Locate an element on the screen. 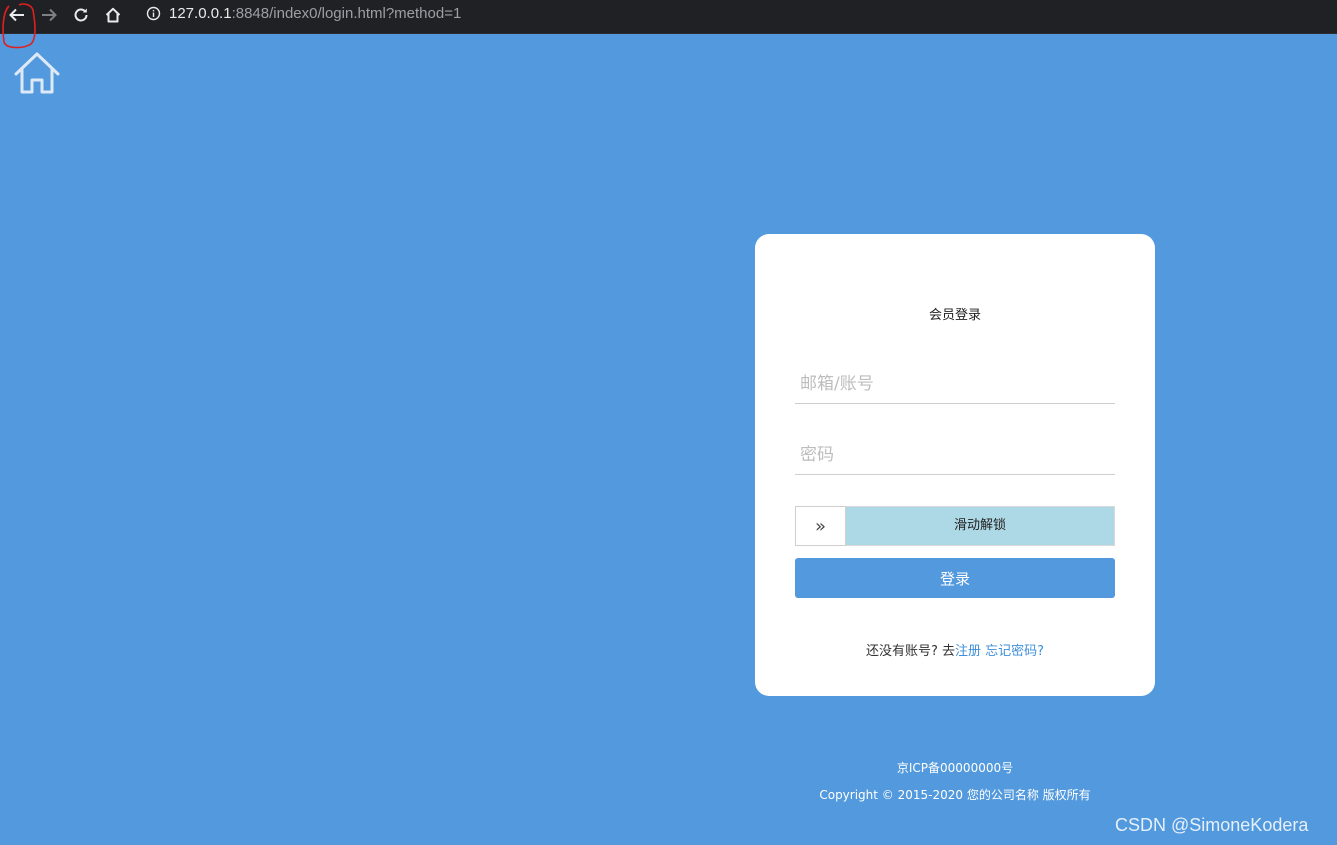  icp-license: 京ICP备00000000号 is located at coordinates (955, 768).